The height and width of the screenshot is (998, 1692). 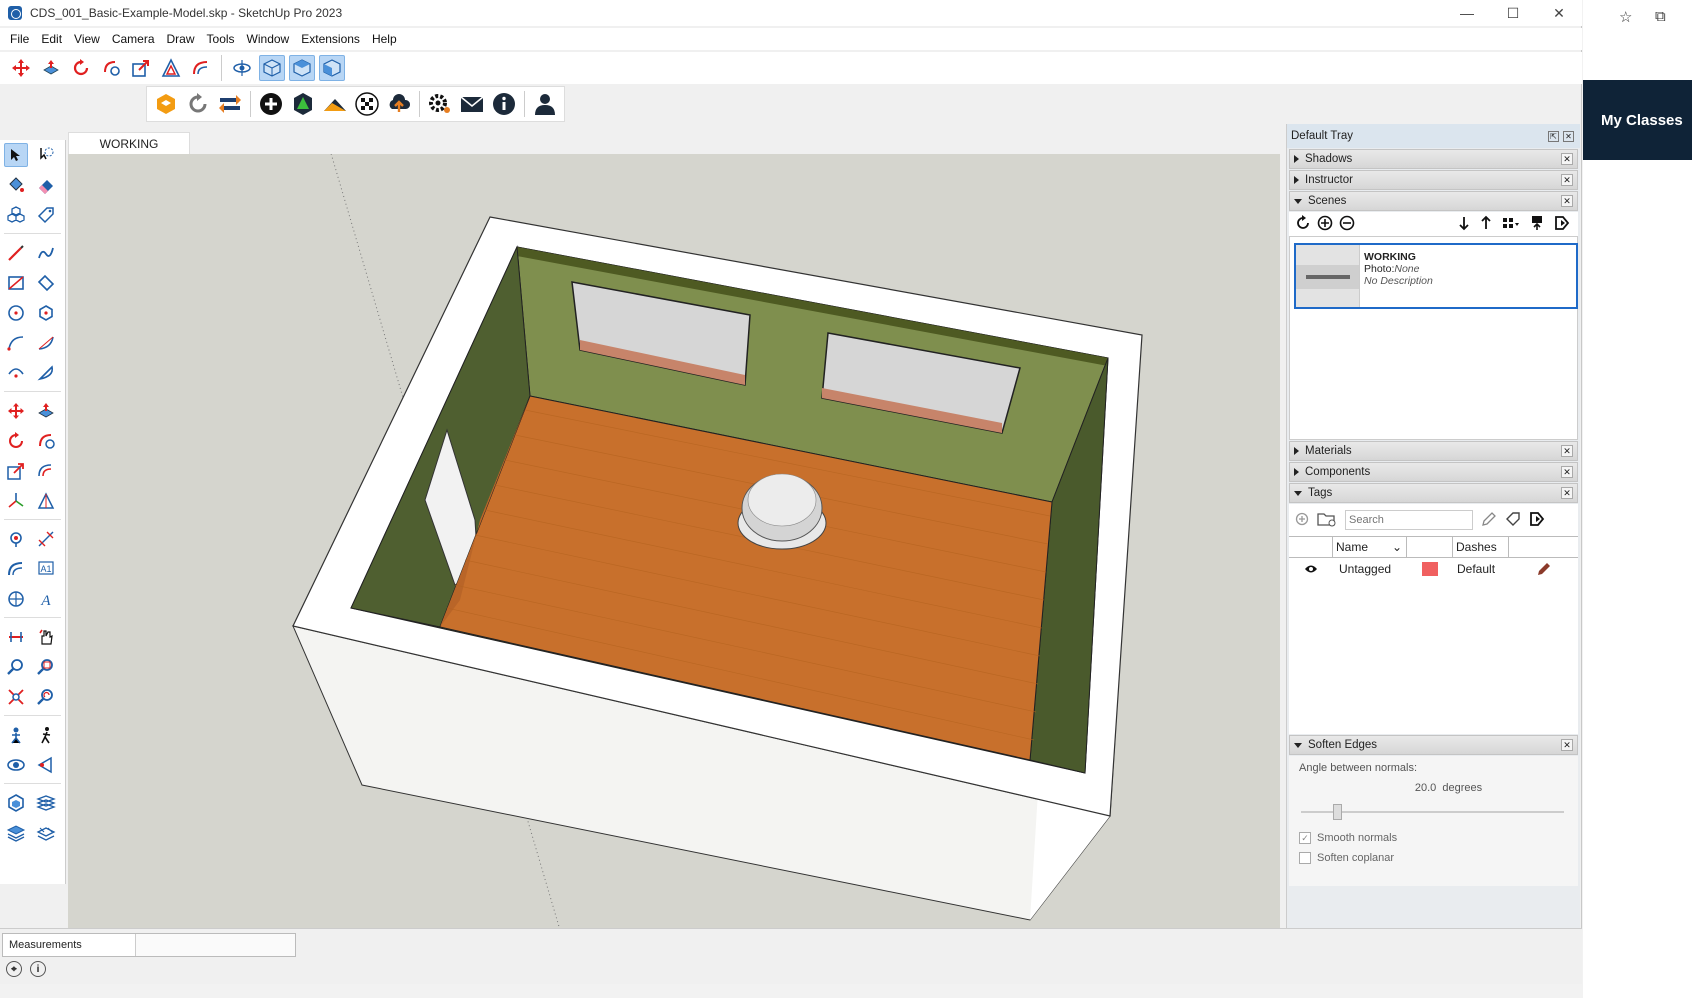 I want to click on walk-icon, so click(x=46, y=735).